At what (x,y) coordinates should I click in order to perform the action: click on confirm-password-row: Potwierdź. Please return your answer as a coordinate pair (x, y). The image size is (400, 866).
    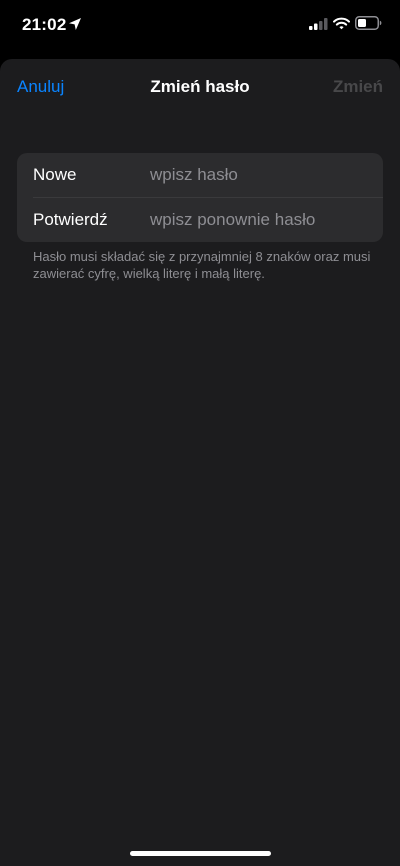
    Looking at the image, I should click on (200, 220).